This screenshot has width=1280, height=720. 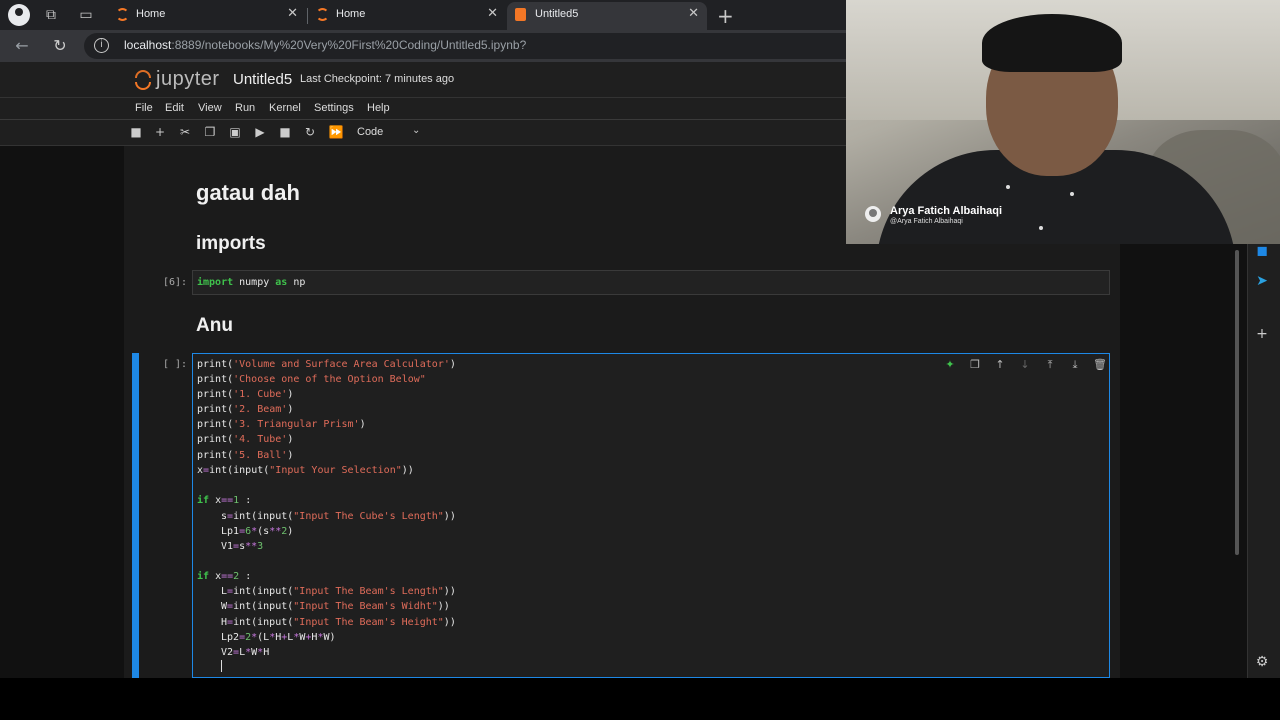 What do you see at coordinates (1262, 281) in the screenshot?
I see `telegram-icon: ➤` at bounding box center [1262, 281].